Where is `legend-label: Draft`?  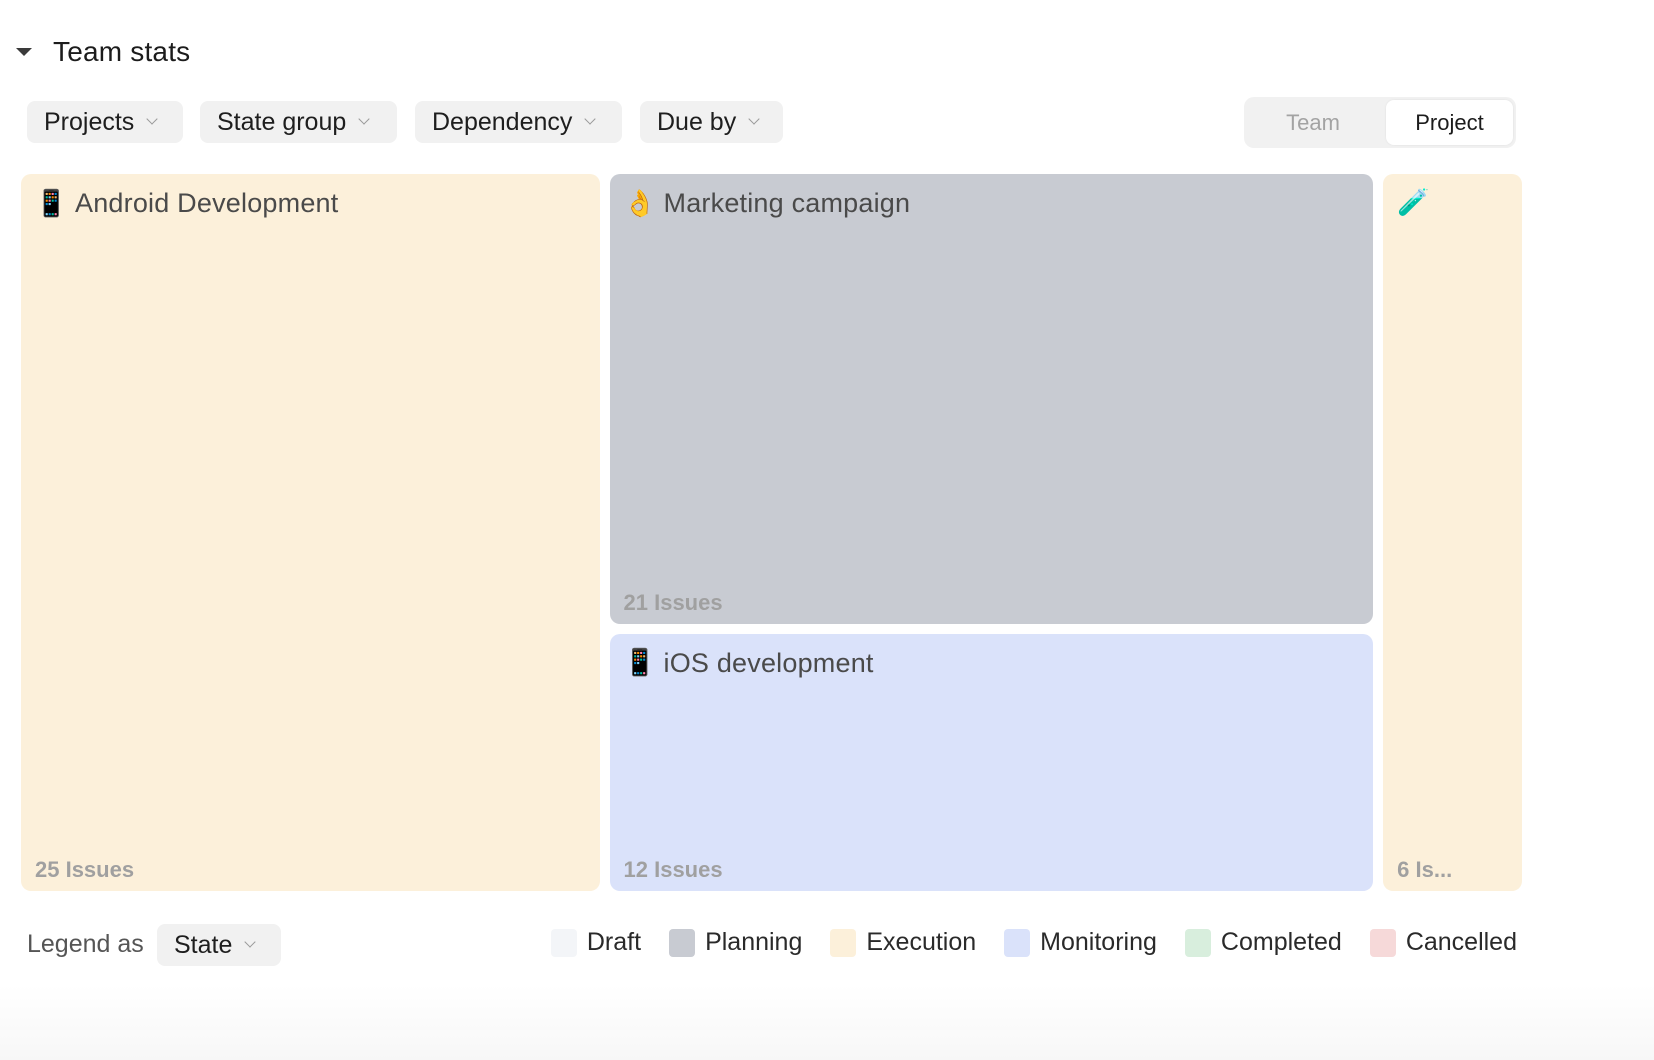 legend-label: Draft is located at coordinates (614, 942).